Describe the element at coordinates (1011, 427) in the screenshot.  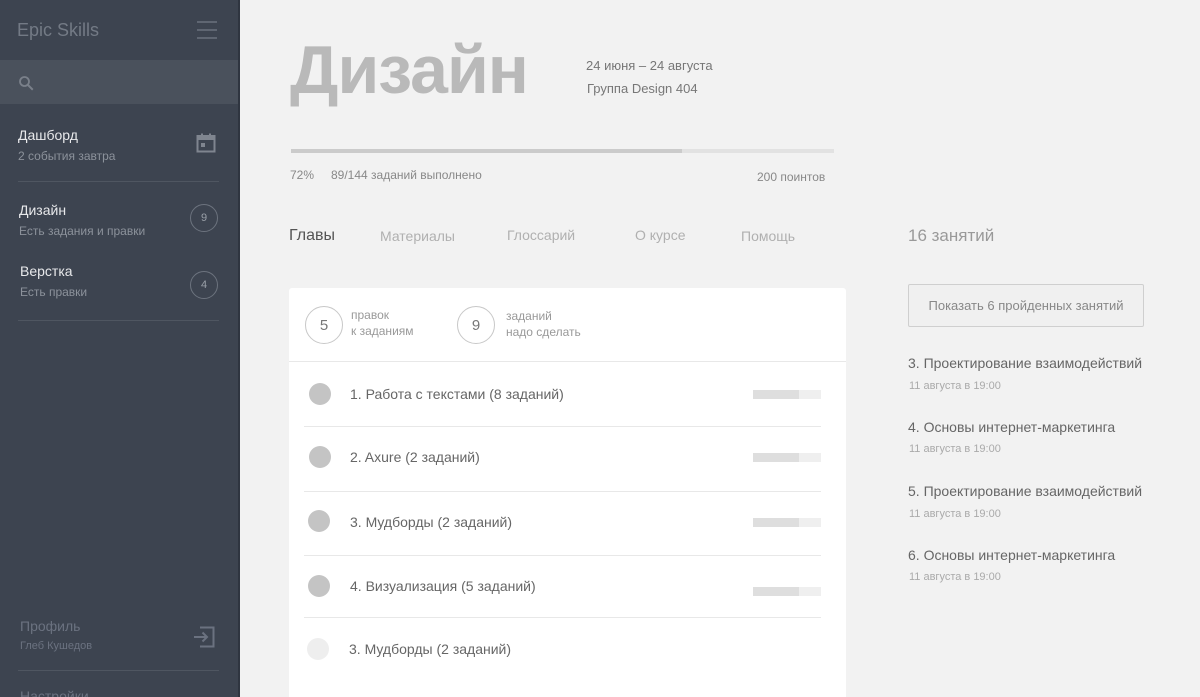
I see `lesson-title: 4. Основы интернет-маркетинга` at that location.